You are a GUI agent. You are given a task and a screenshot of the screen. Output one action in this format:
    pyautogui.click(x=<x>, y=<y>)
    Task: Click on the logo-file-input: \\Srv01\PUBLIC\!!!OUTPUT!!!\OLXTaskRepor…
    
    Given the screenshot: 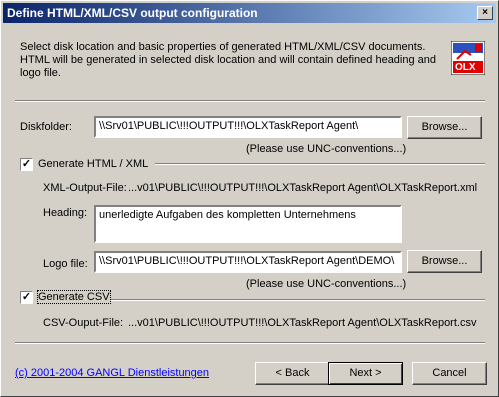 What is the action you would take?
    pyautogui.click(x=248, y=262)
    